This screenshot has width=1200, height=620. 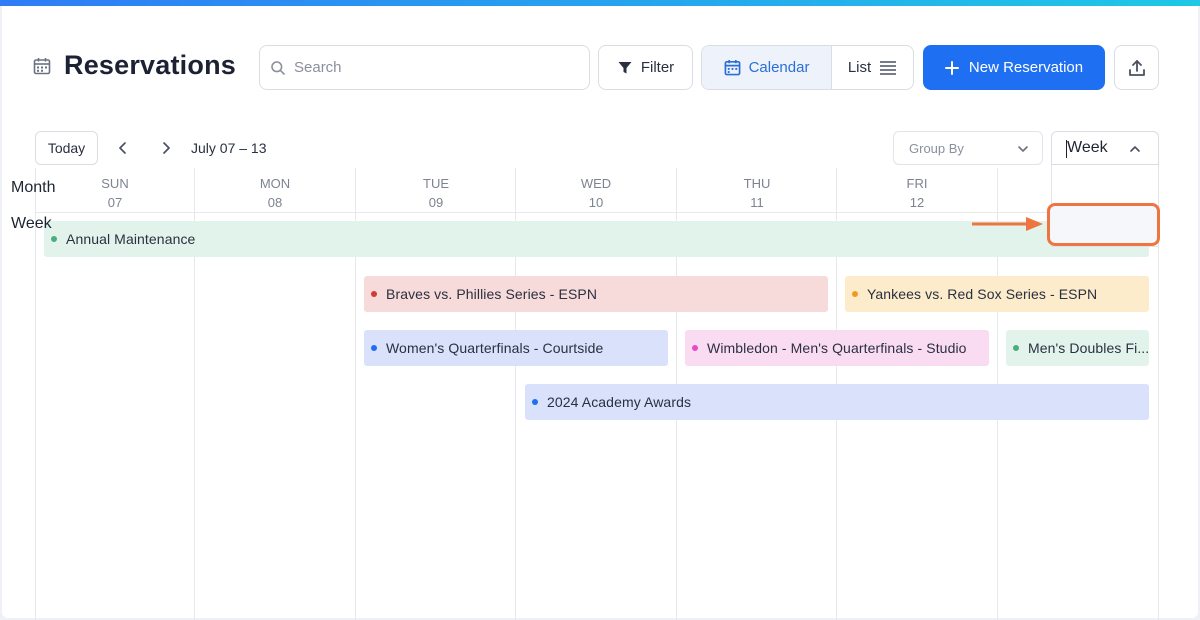 What do you see at coordinates (757, 183) in the screenshot?
I see `day-of-week: THU` at bounding box center [757, 183].